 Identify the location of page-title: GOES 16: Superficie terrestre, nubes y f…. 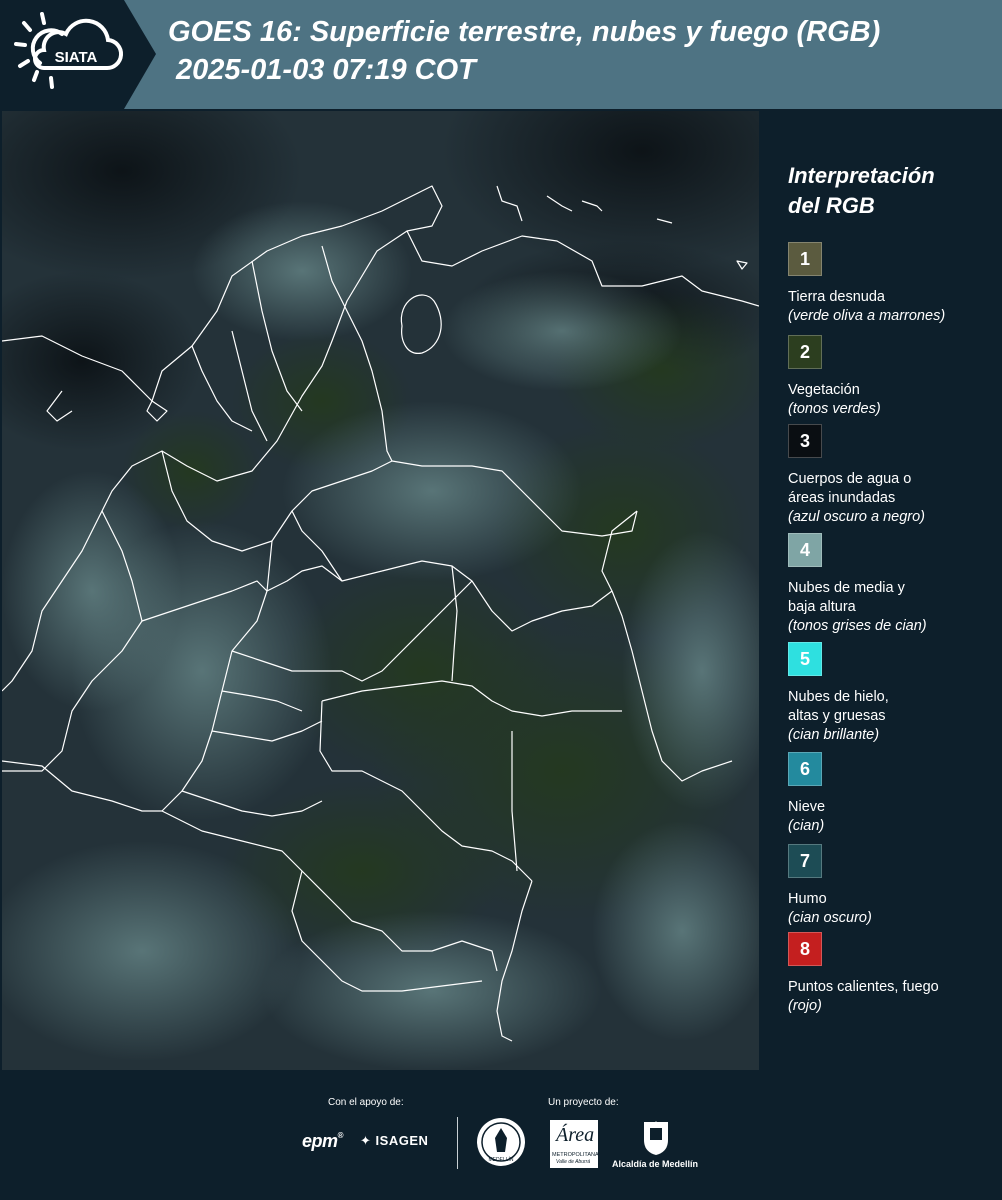
(524, 51).